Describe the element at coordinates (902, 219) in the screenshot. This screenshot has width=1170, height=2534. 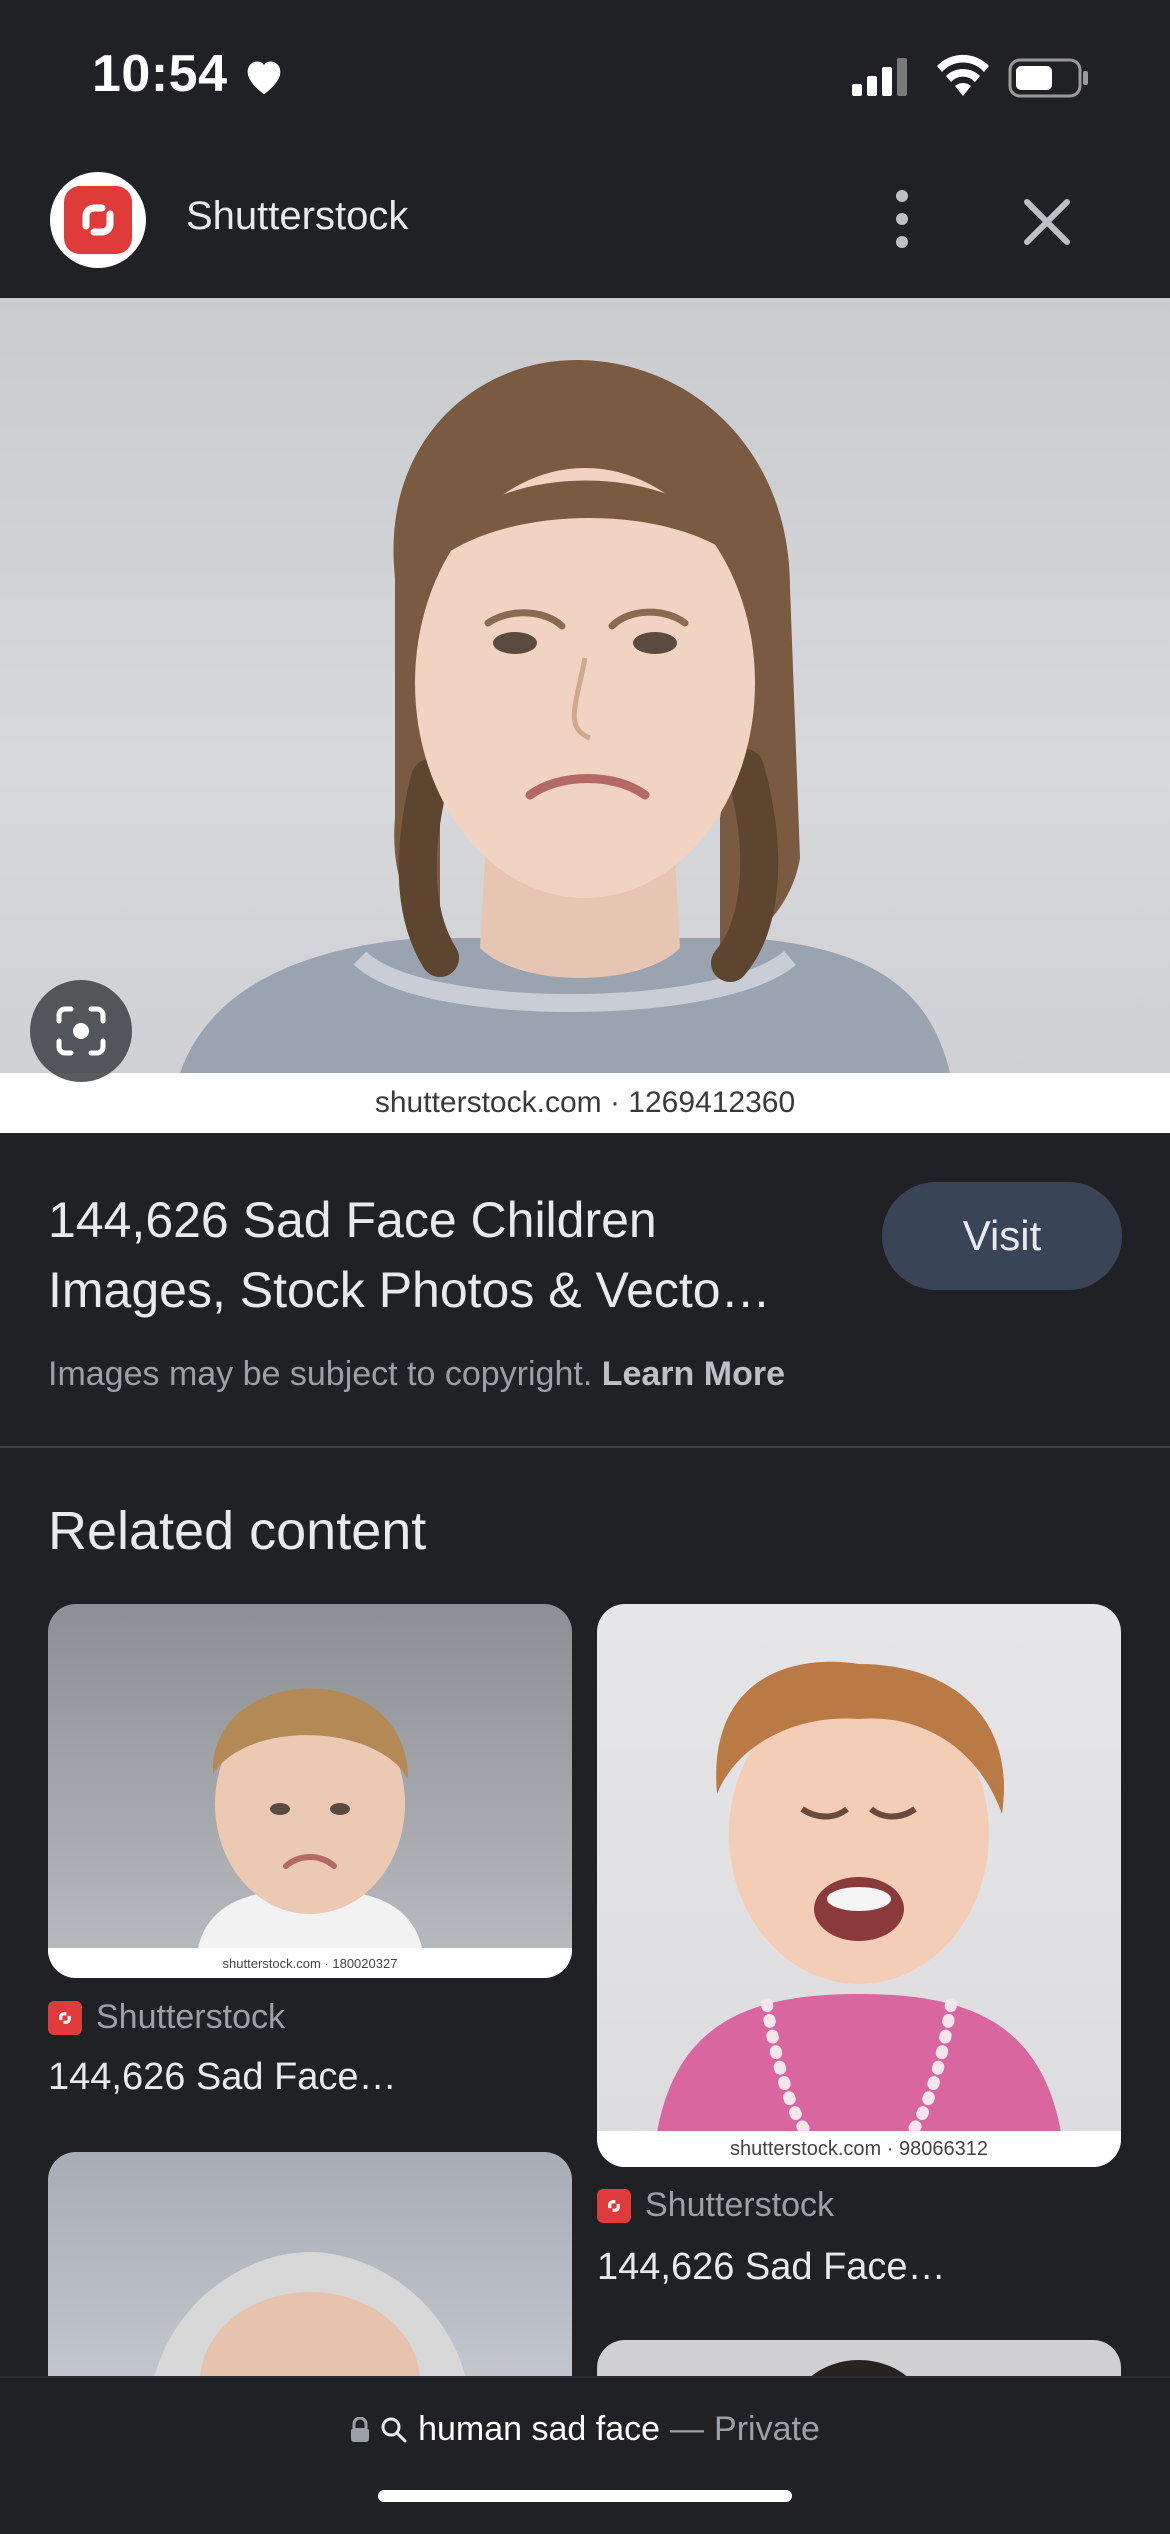
I see `more-options-icon` at that location.